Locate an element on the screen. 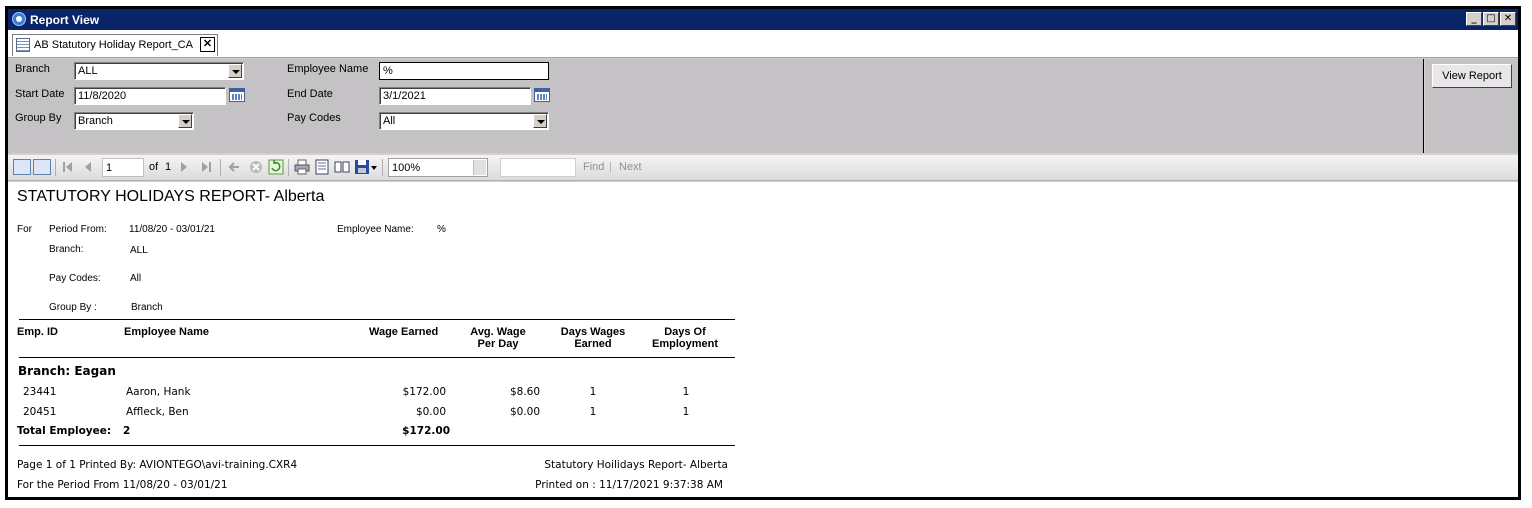 The image size is (1532, 508). tab-statutory-holiday-report: AB Statutory Holiday Report_CA ✕ is located at coordinates (115, 45).